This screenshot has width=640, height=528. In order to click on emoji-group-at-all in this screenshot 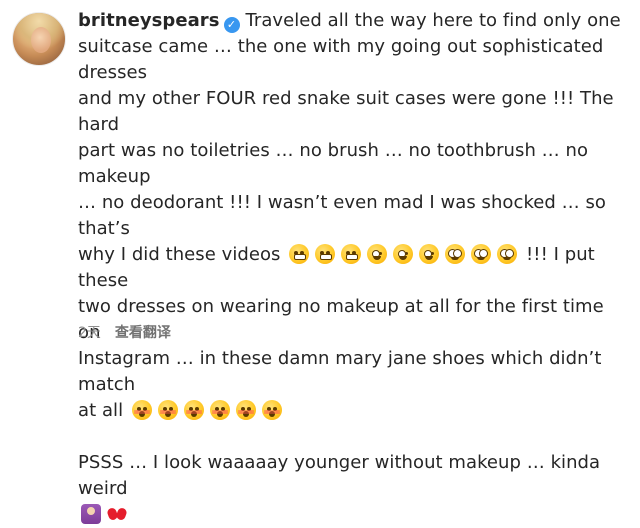, I will do `click(207, 410)`.